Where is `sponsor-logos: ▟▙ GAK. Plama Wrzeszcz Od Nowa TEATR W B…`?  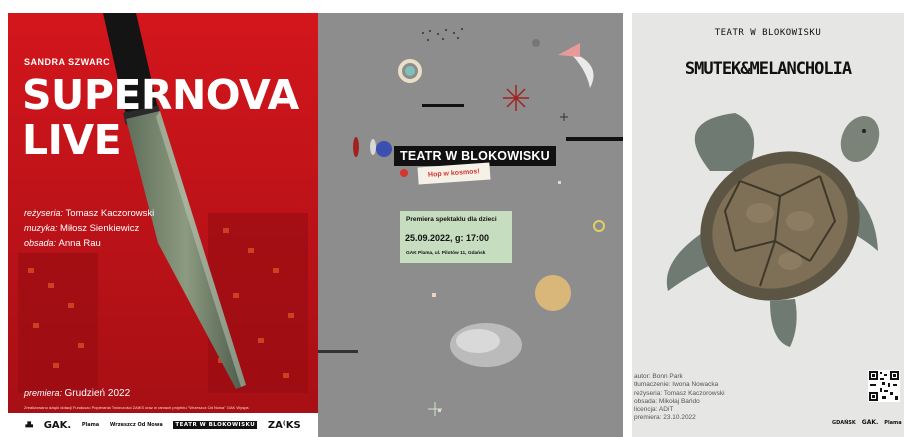
sponsor-logos: ▟▙ GAK. Plama Wrzeszcz Od Nowa TEATR W B… is located at coordinates (163, 425).